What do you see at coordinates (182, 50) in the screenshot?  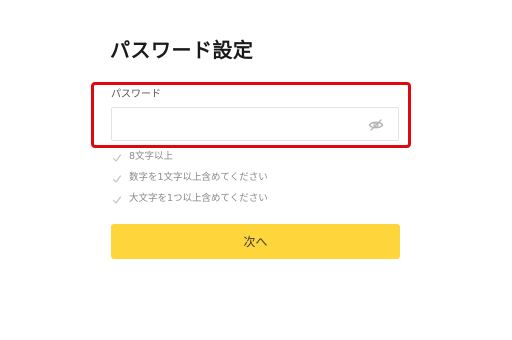 I see `page-title: パスワード設定` at bounding box center [182, 50].